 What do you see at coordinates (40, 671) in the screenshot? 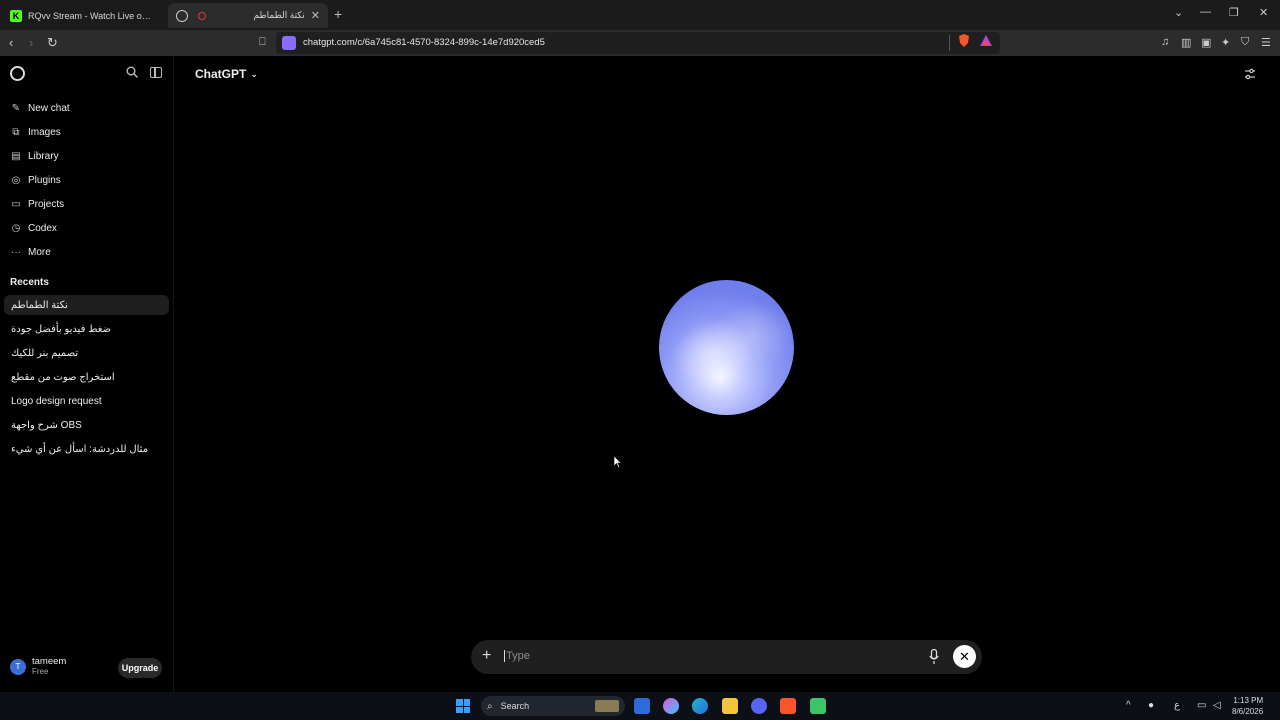
I see `user-plan: Free` at bounding box center [40, 671].